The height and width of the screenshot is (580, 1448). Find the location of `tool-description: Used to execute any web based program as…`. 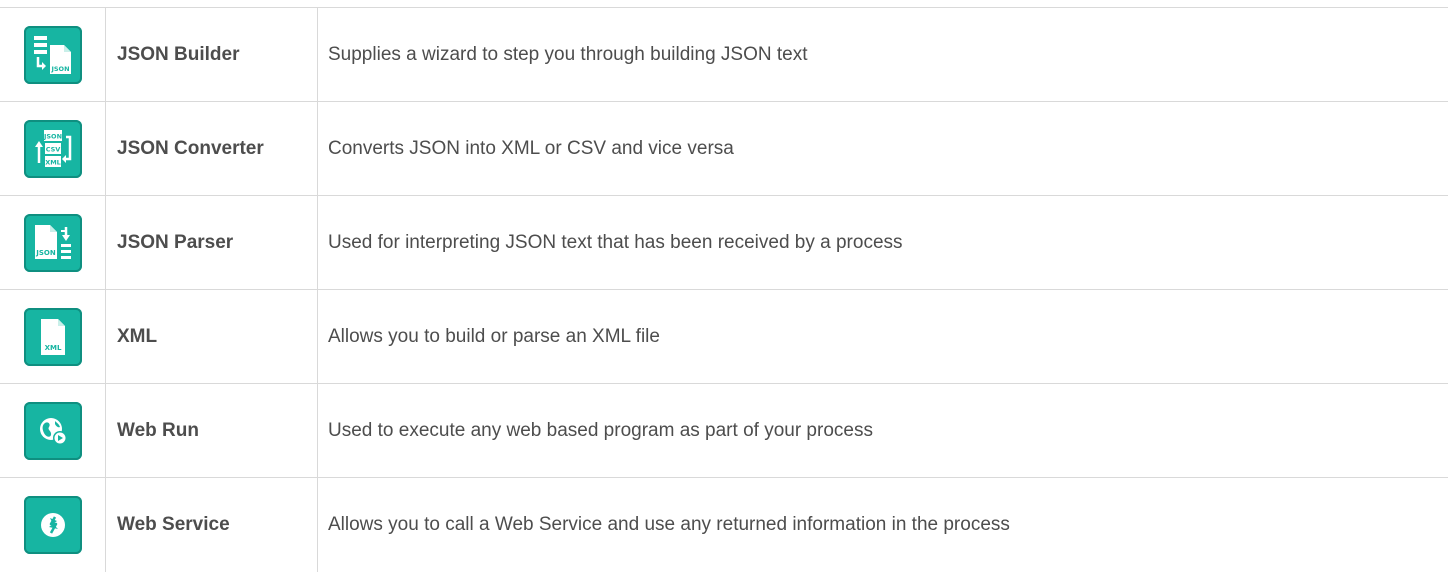

tool-description: Used to execute any web based program as… is located at coordinates (600, 430).